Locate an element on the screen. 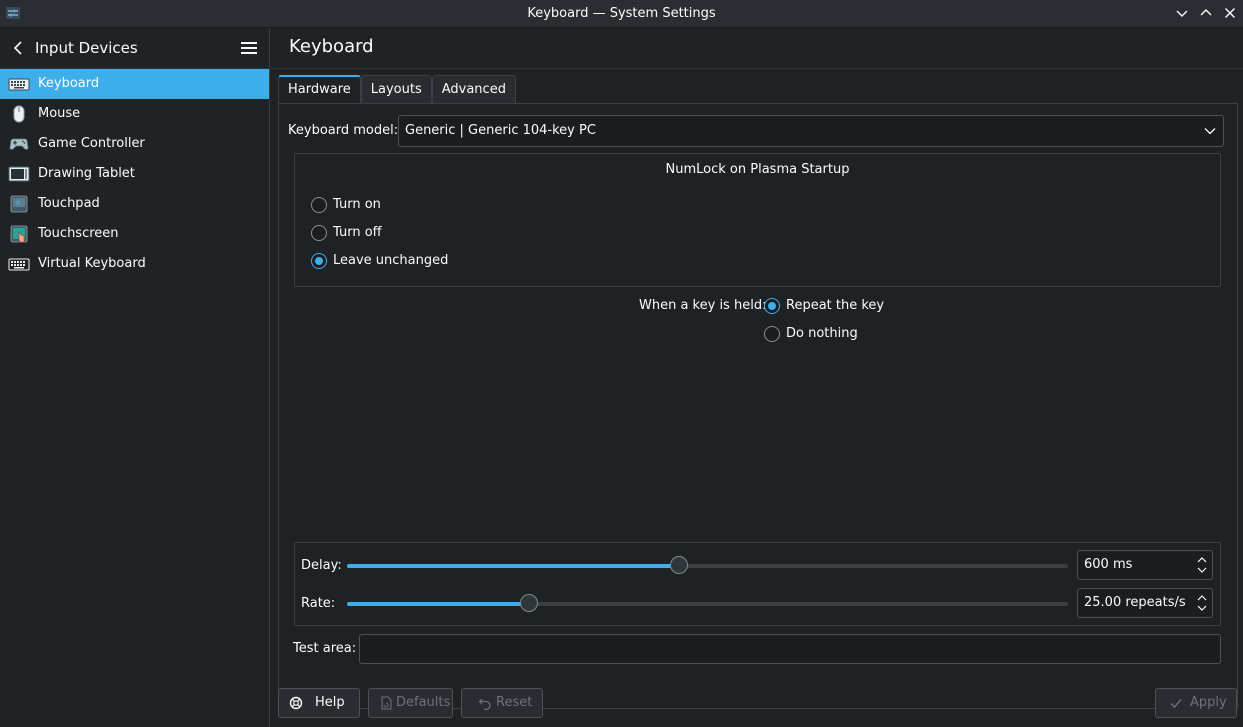 This screenshot has width=1243, height=727. radio-leave-unchanged is located at coordinates (319, 261).